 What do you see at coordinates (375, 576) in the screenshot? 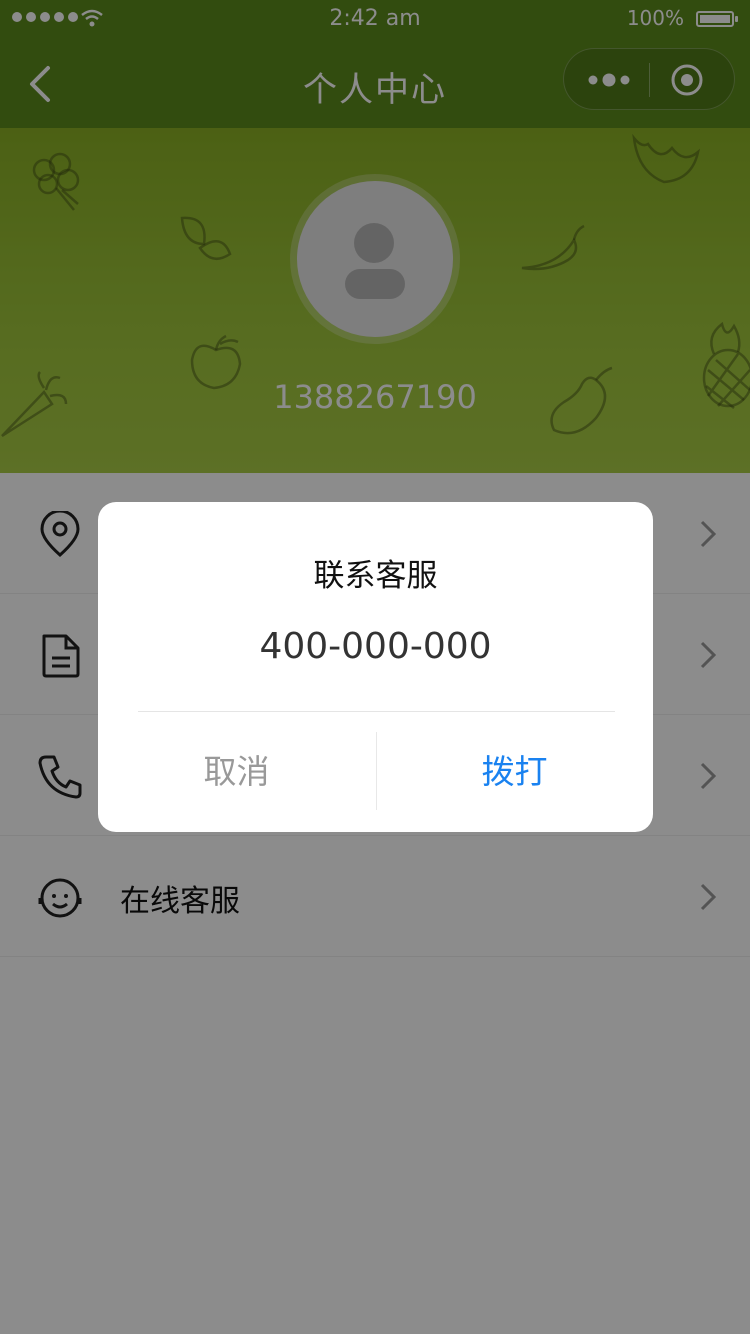
I see `dialog-title: 联系客服` at bounding box center [375, 576].